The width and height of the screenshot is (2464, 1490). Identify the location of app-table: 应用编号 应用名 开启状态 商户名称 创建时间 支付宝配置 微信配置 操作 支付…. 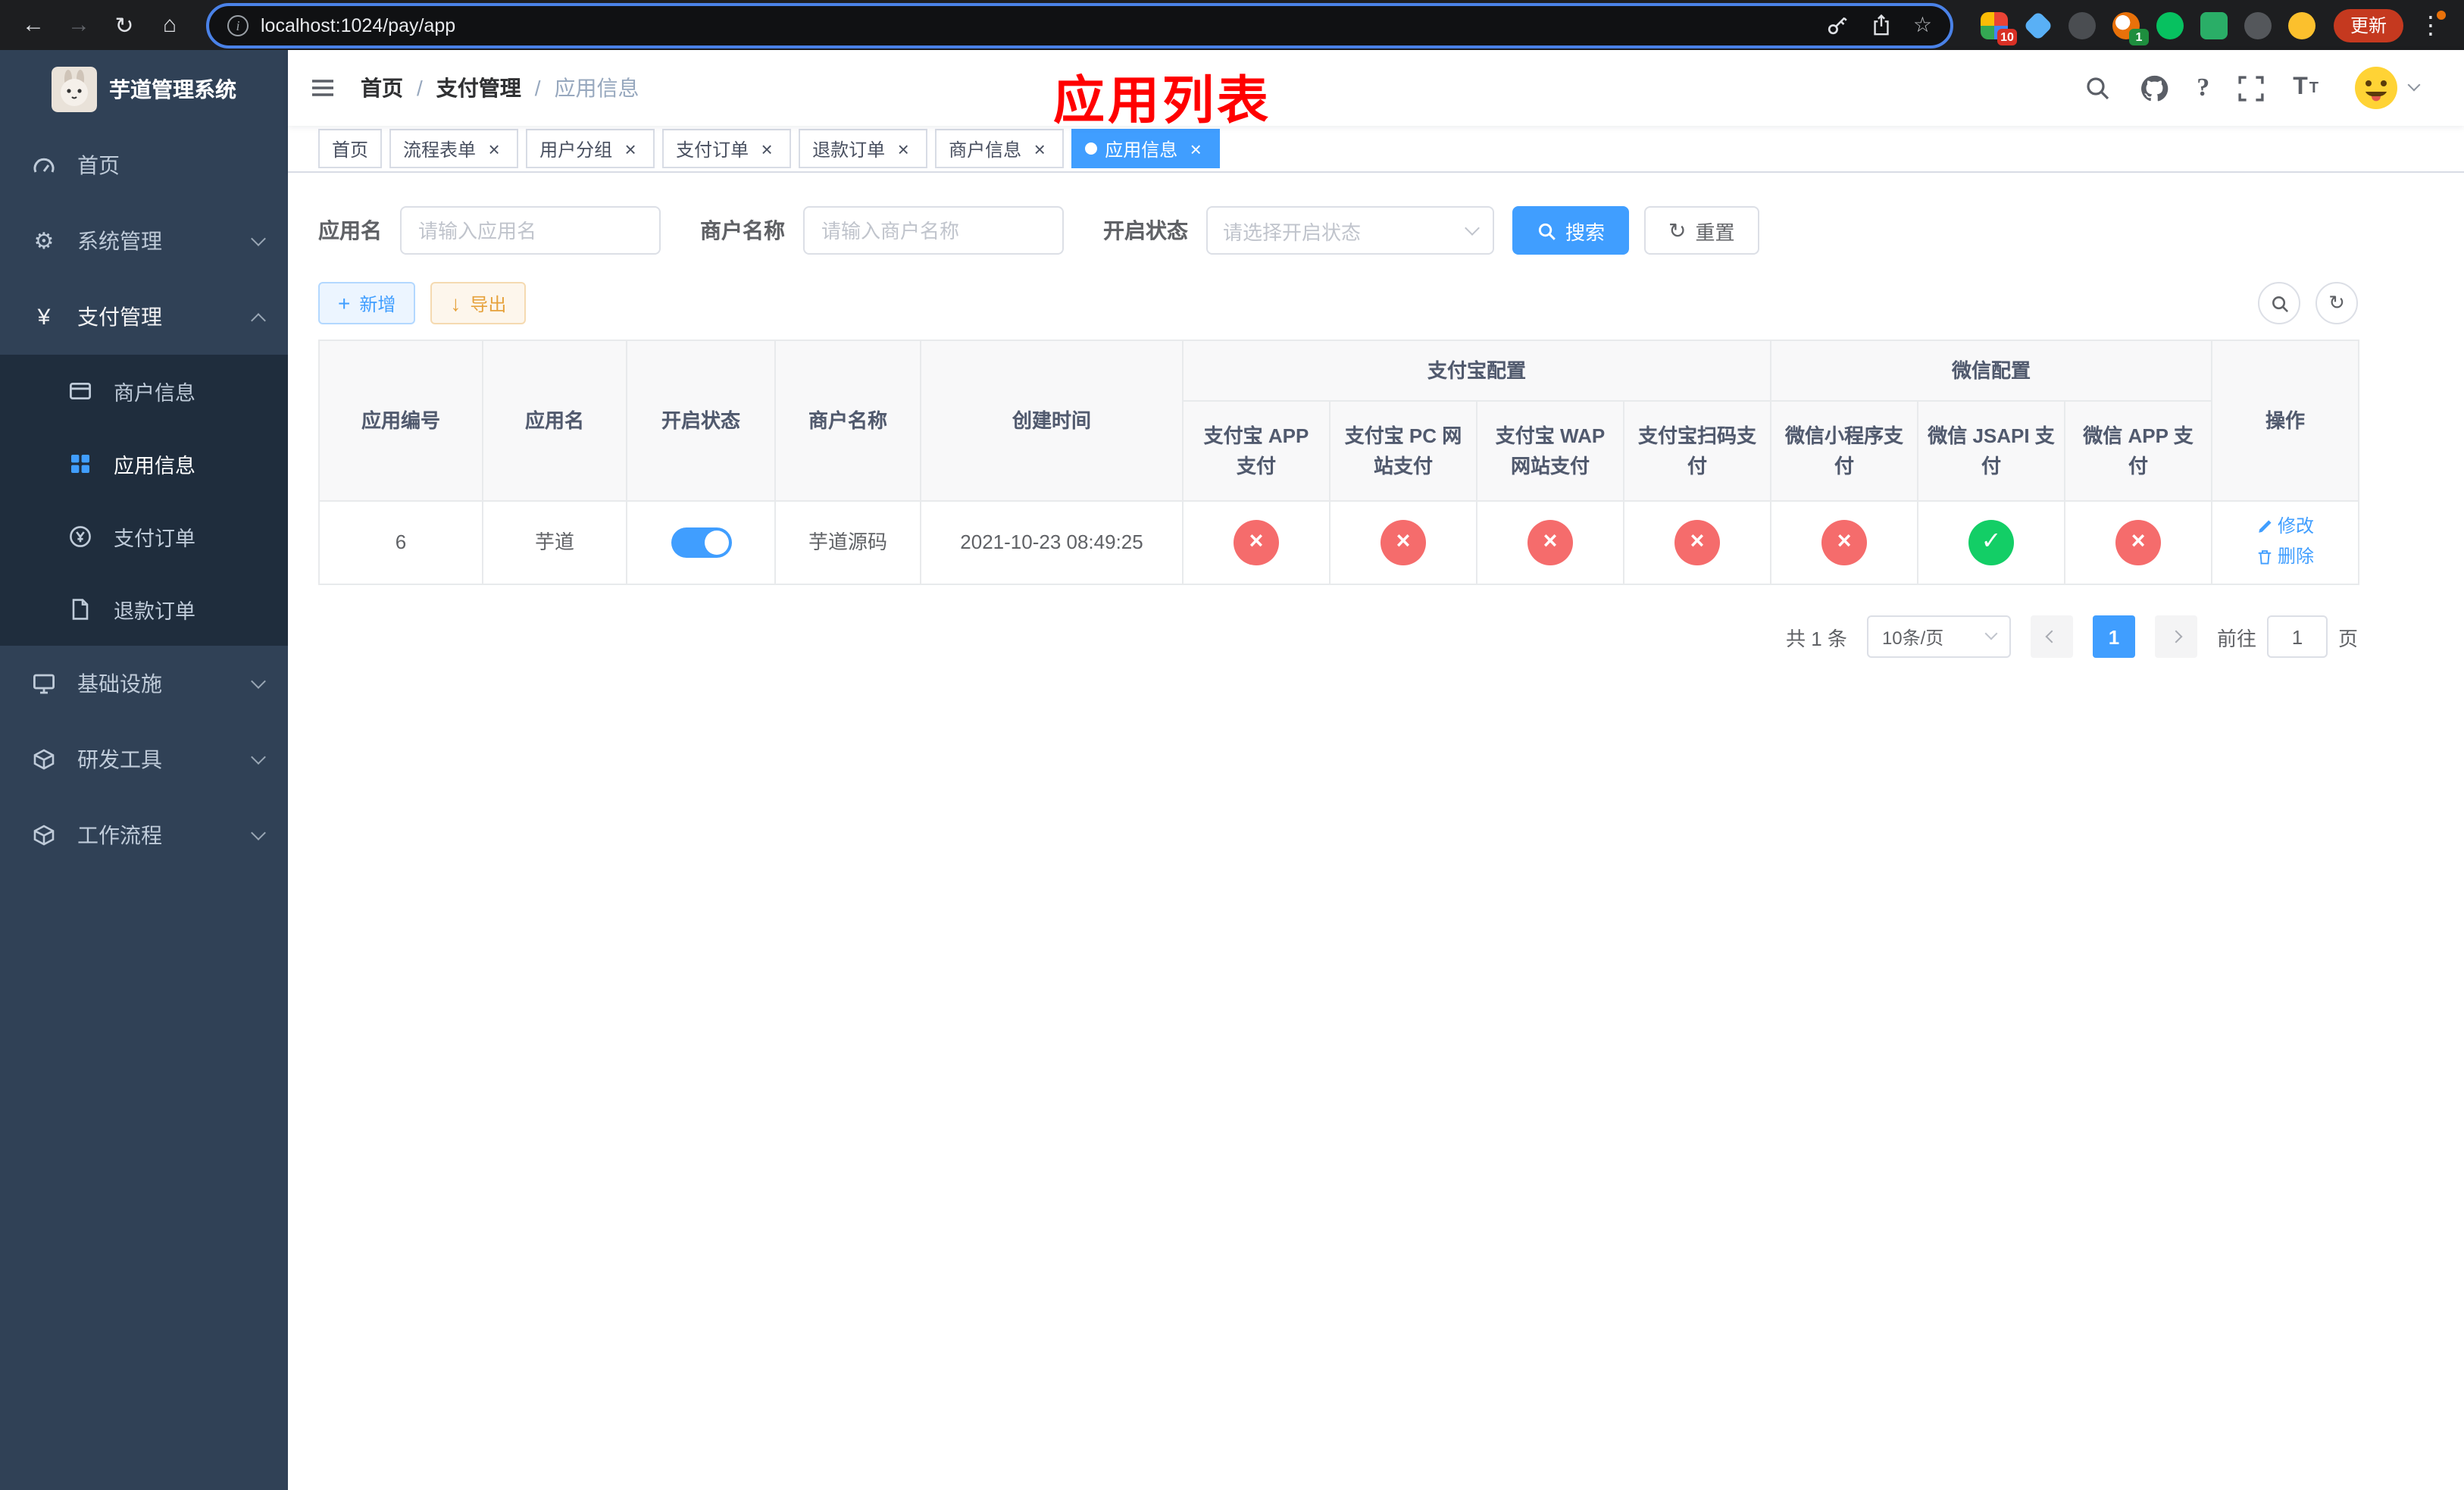
(1339, 462).